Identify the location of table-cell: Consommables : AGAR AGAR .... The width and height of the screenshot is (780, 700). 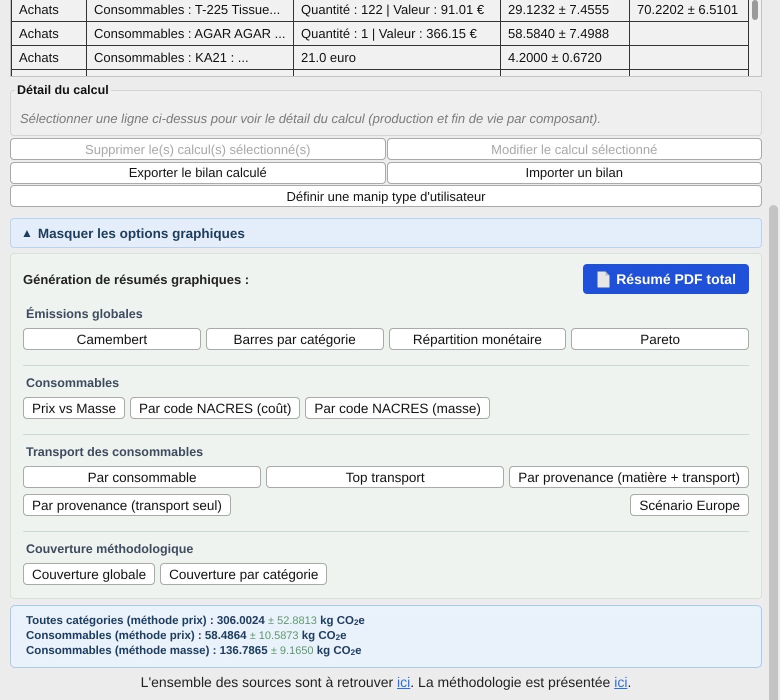
(190, 34).